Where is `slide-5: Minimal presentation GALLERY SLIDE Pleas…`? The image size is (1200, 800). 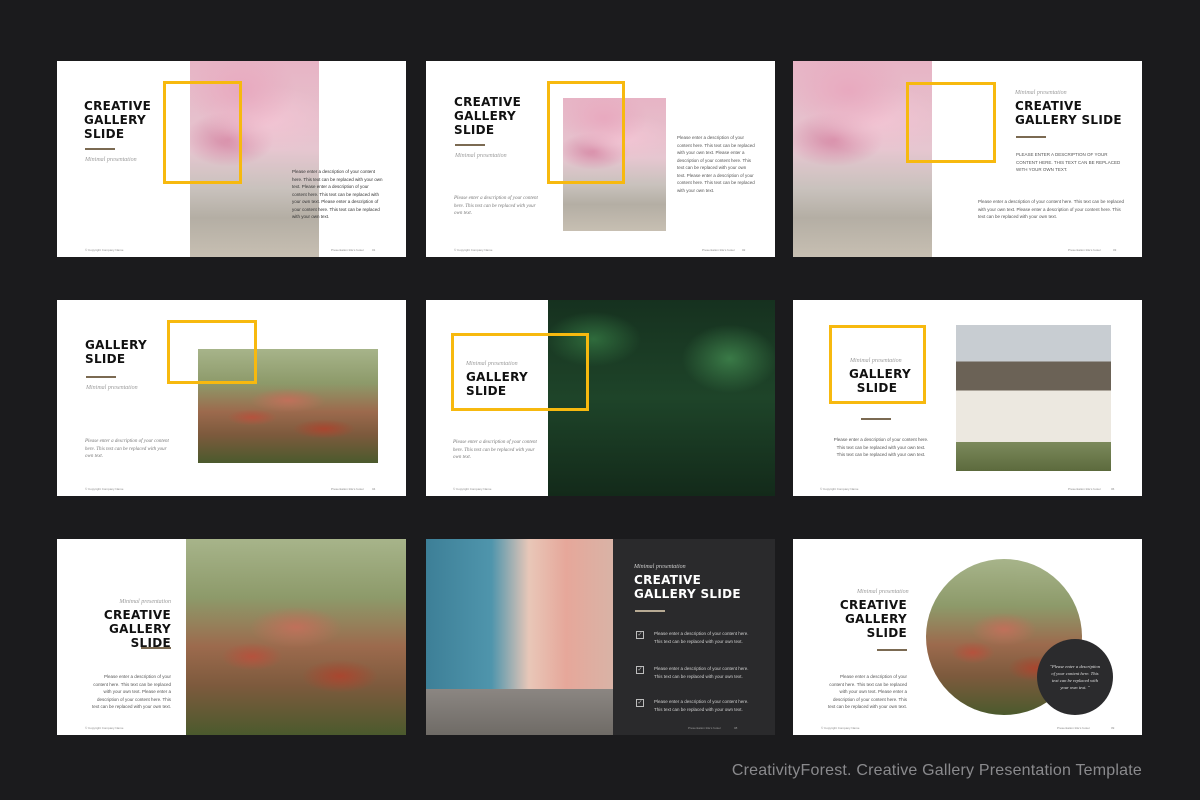 slide-5: Minimal presentation GALLERY SLIDE Pleas… is located at coordinates (600, 398).